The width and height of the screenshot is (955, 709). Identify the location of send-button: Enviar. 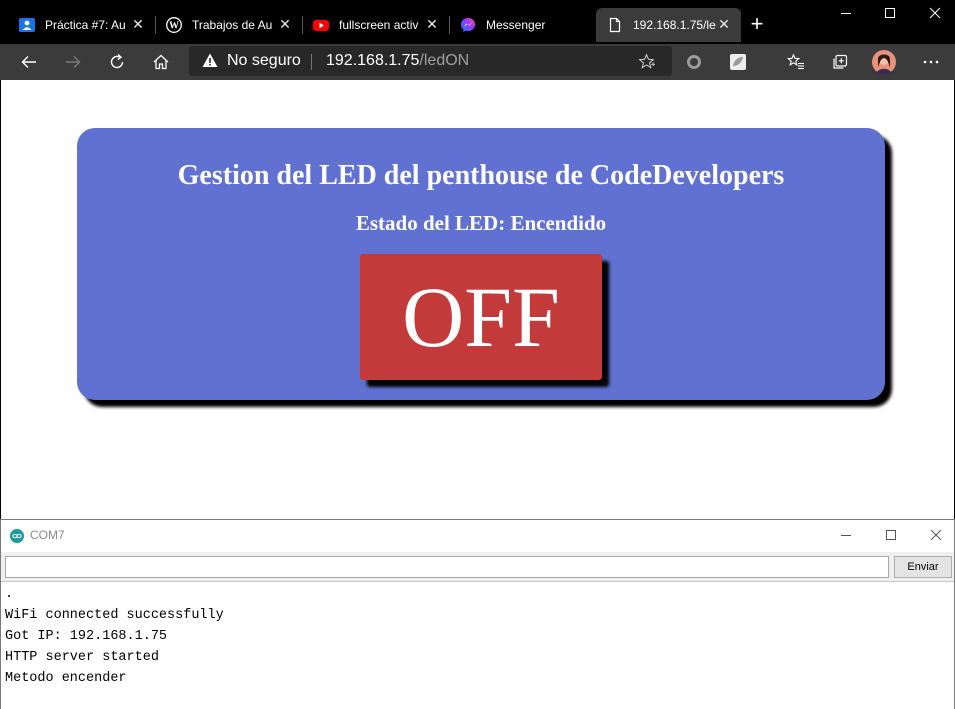
(923, 567).